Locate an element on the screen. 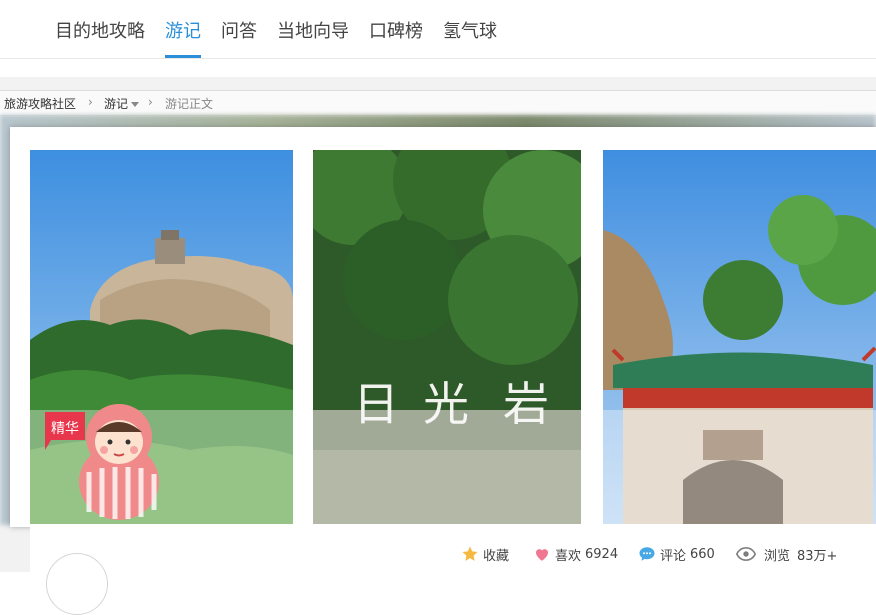 The image size is (876, 615). caret-down-icon is located at coordinates (135, 104).